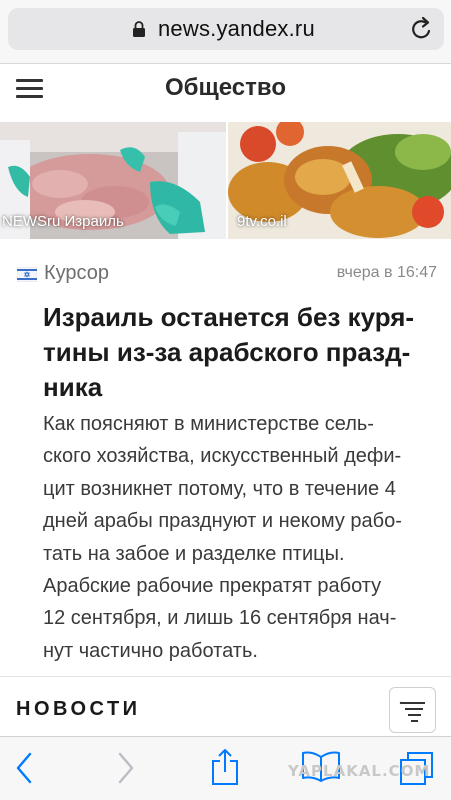  I want to click on back-icon, so click(24, 768).